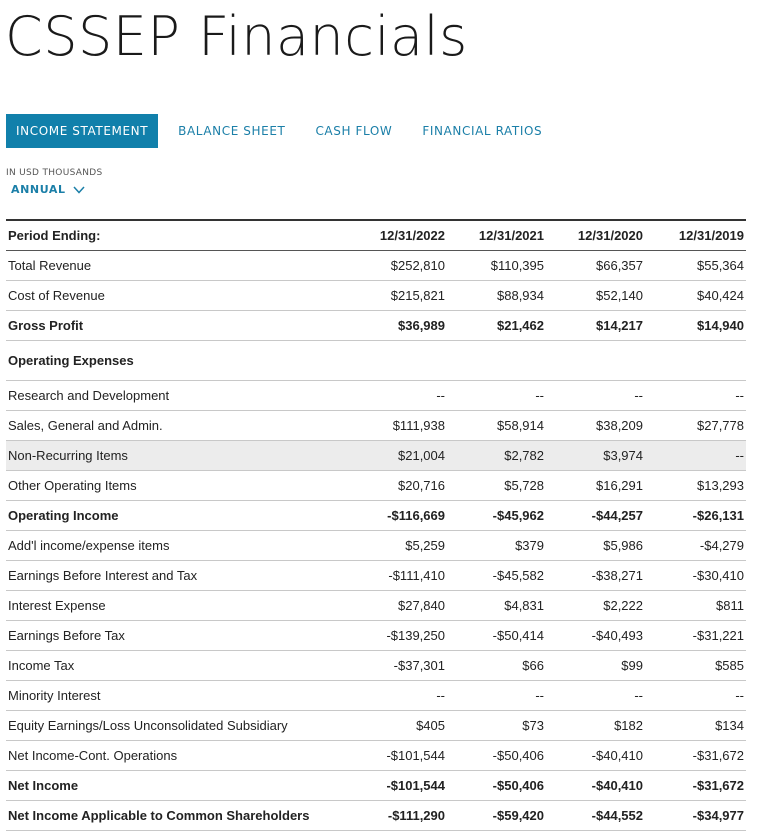 The image size is (762, 836). Describe the element at coordinates (695, 815) in the screenshot. I see `row-value: -$34,977` at that location.